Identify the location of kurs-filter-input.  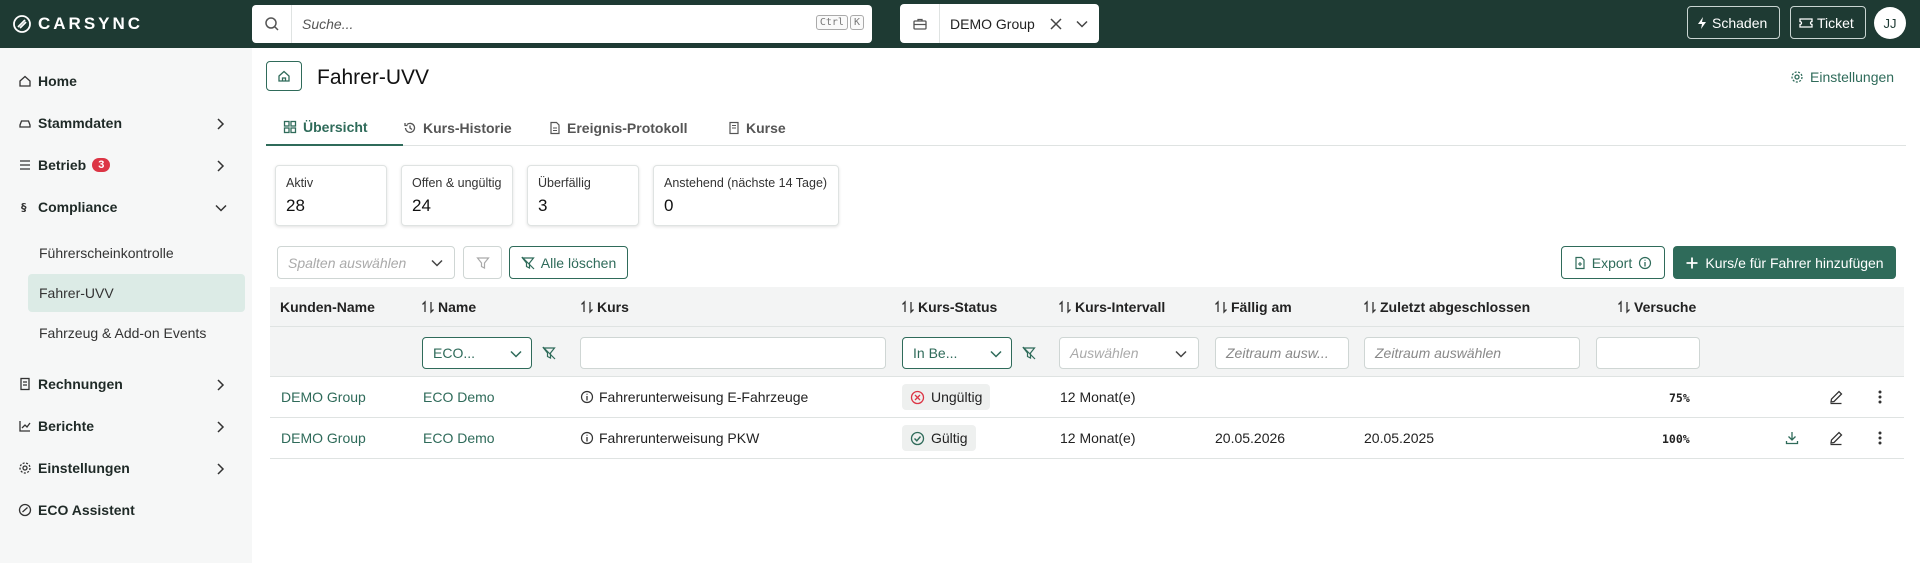
(733, 353).